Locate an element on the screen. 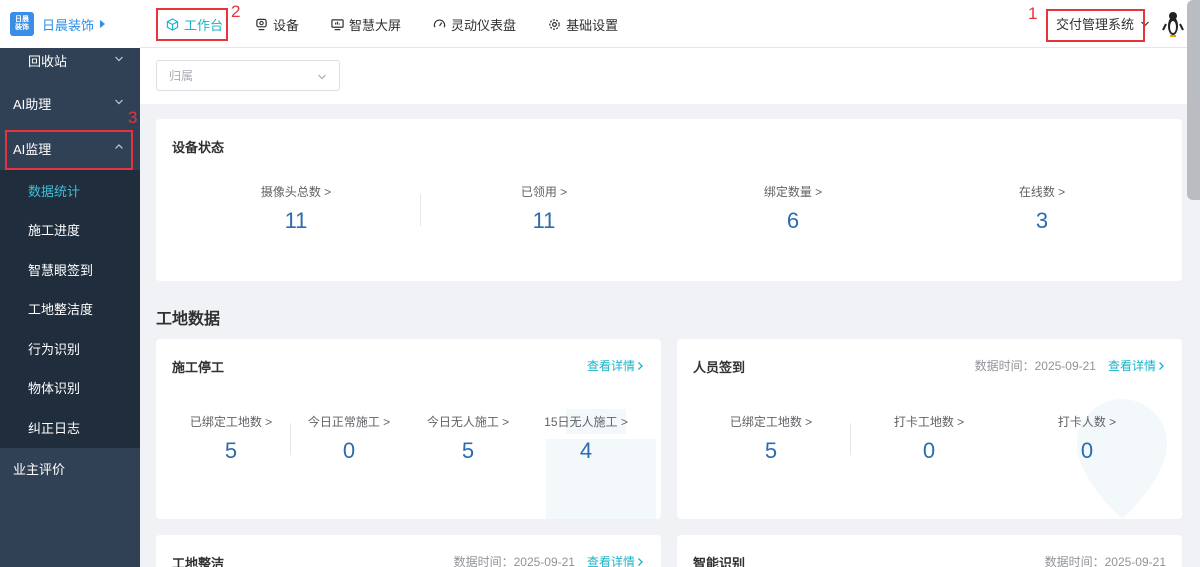 The image size is (1200, 567). card-title: 人员签到 is located at coordinates (719, 367).